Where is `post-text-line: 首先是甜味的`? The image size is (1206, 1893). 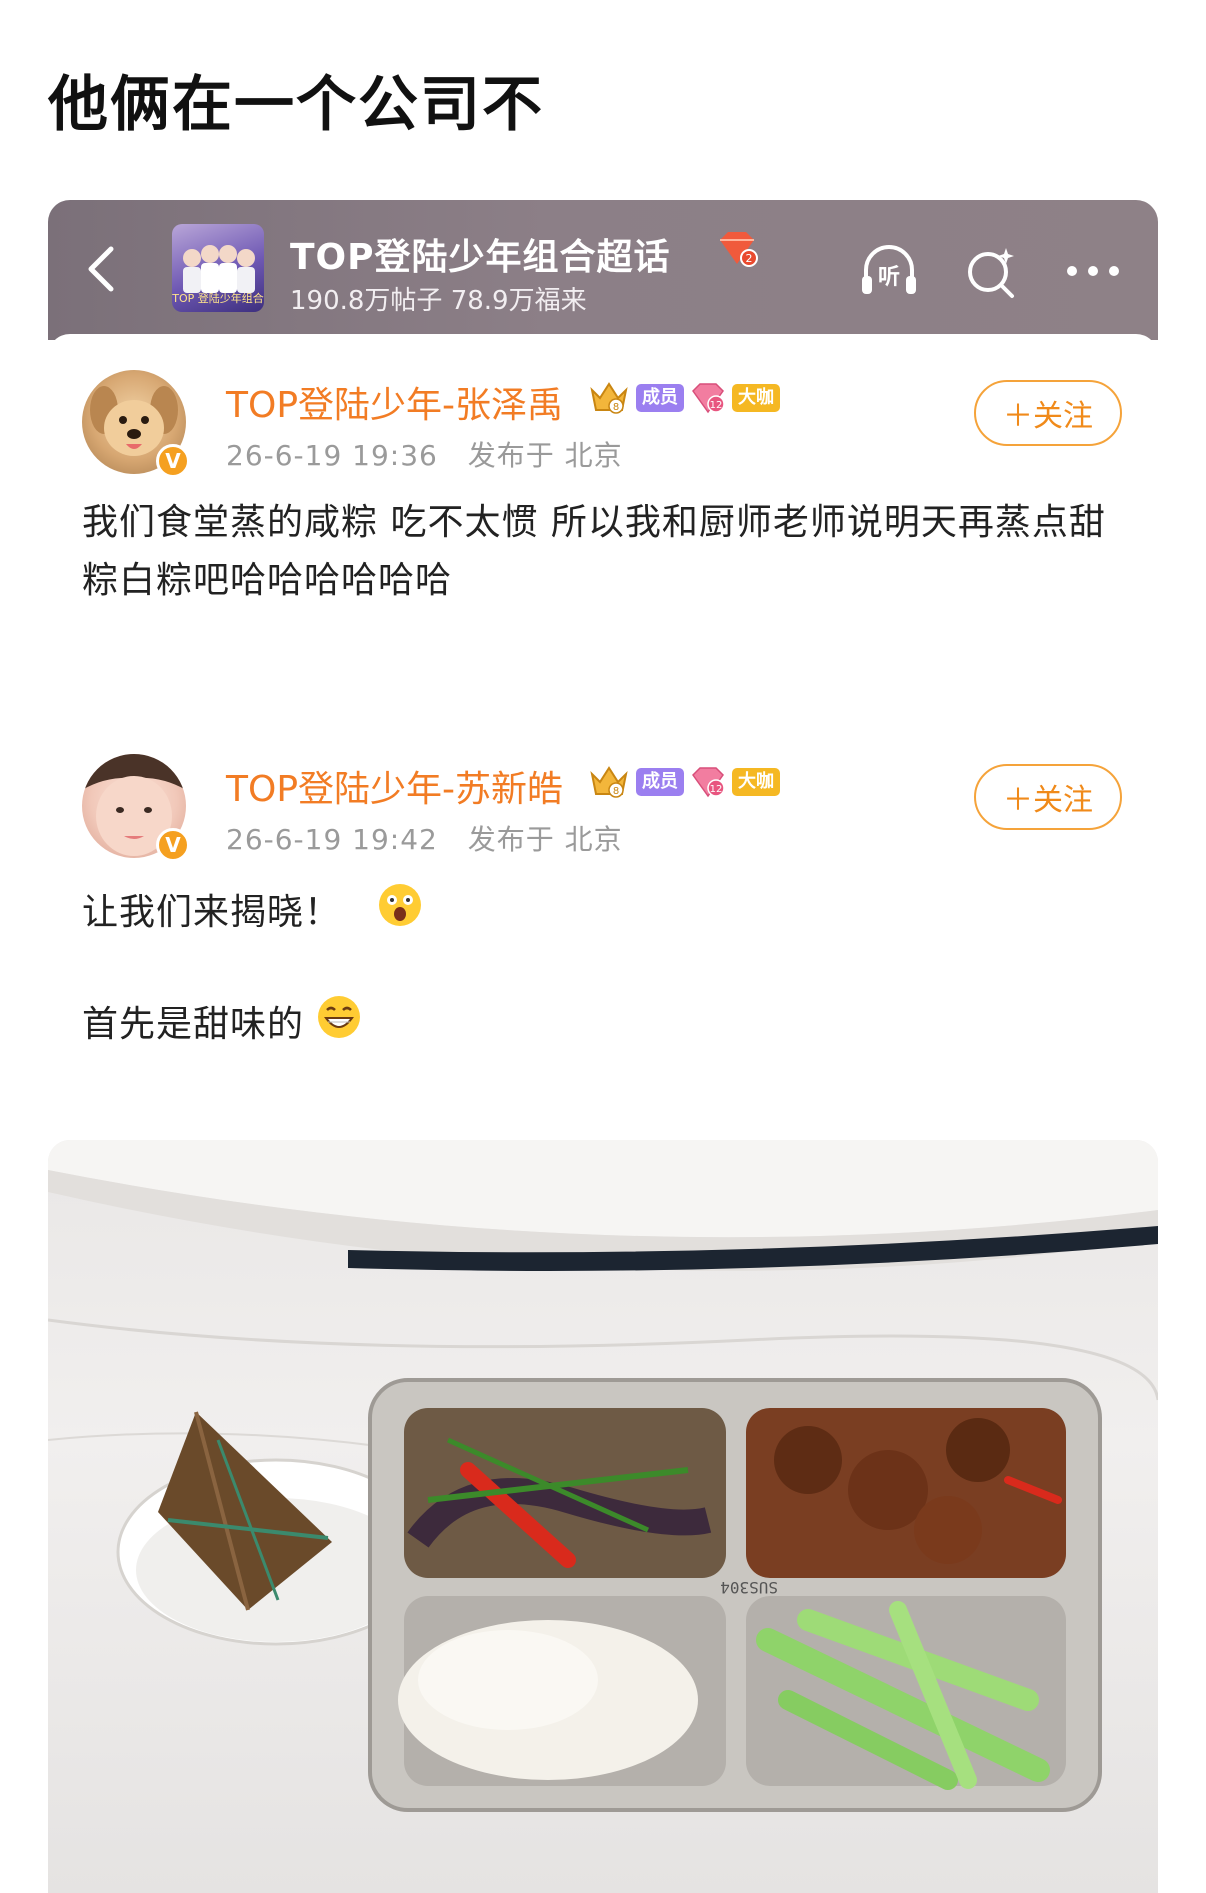
post-text-line: 首先是甜味的 is located at coordinates (603, 1026).